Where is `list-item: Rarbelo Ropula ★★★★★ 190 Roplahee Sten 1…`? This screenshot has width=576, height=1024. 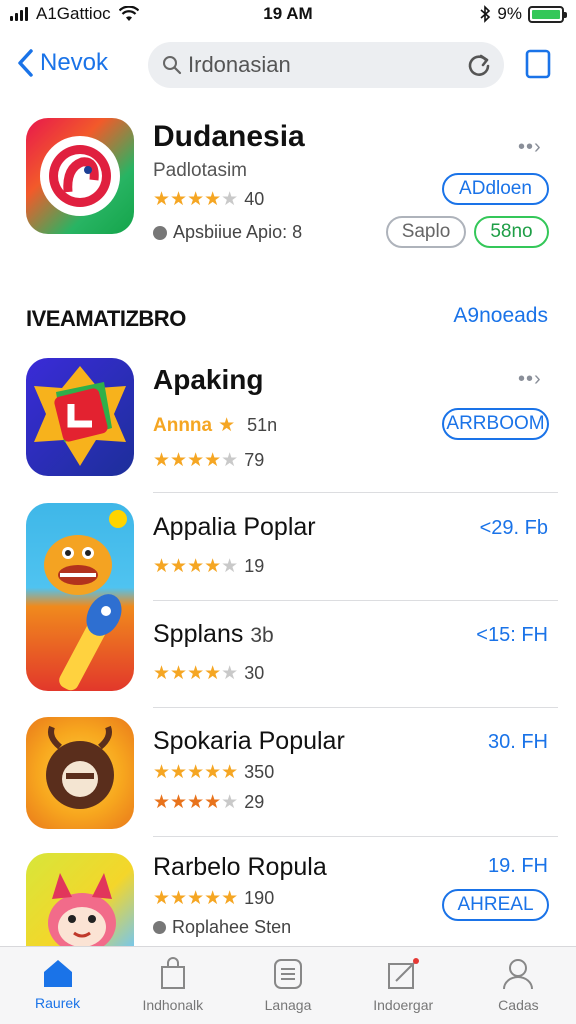
list-item: Rarbelo Ropula ★★★★★ 190 Roplahee Sten 1… is located at coordinates (288, 899).